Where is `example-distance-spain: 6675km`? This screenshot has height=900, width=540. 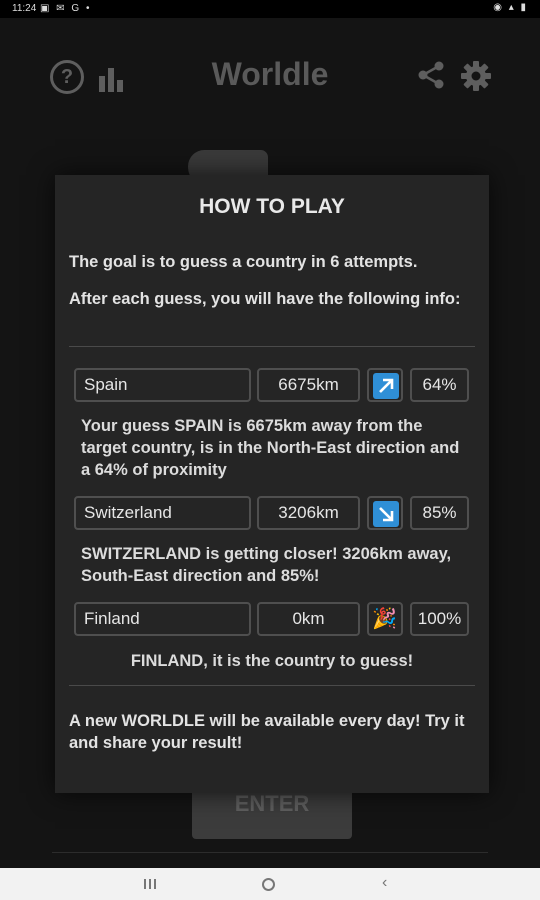
example-distance-spain: 6675km is located at coordinates (308, 385).